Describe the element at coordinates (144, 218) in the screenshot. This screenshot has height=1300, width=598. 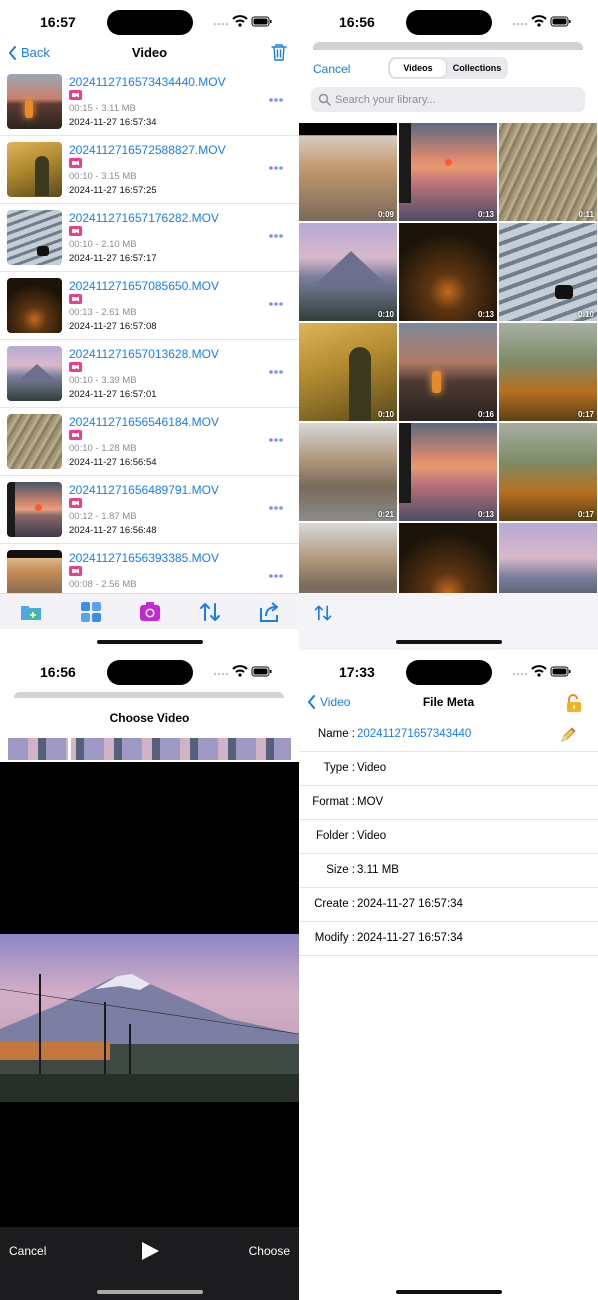
I see `video-name: 202411271657176282.MOV` at that location.